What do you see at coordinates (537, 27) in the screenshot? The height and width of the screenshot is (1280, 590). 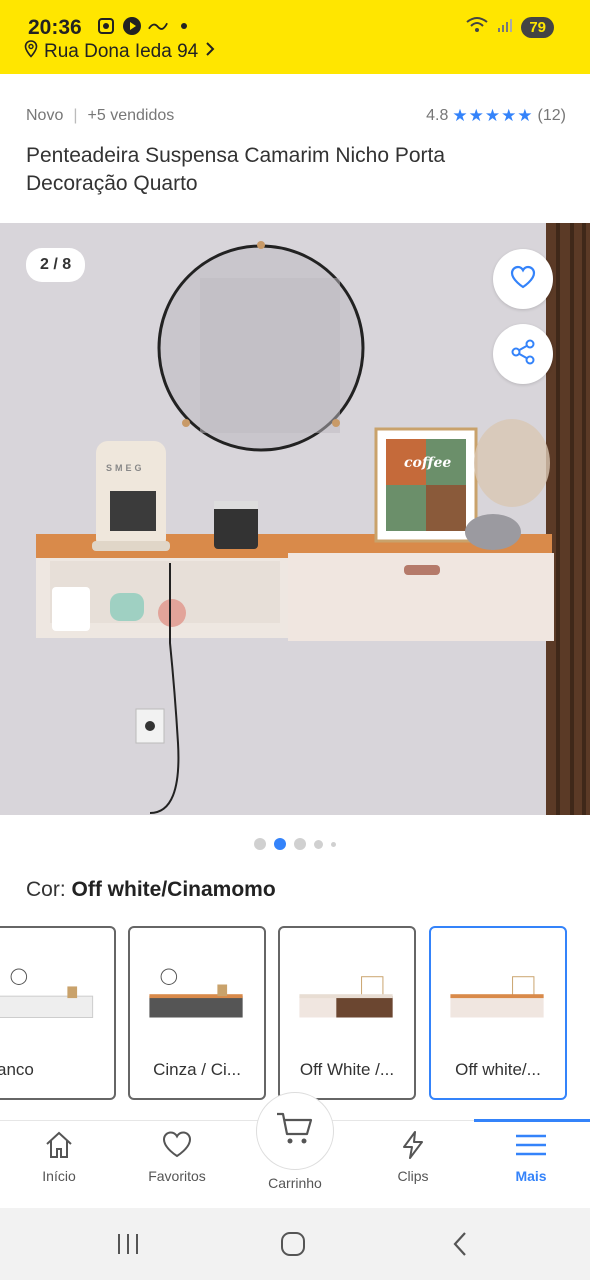 I see `battery-indicator: 79` at bounding box center [537, 27].